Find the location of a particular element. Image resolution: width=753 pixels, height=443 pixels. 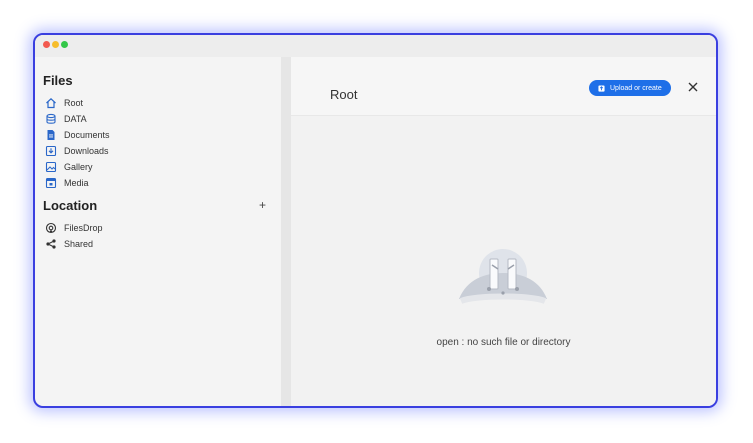

sidebar-item-media: Media is located at coordinates (66, 183).